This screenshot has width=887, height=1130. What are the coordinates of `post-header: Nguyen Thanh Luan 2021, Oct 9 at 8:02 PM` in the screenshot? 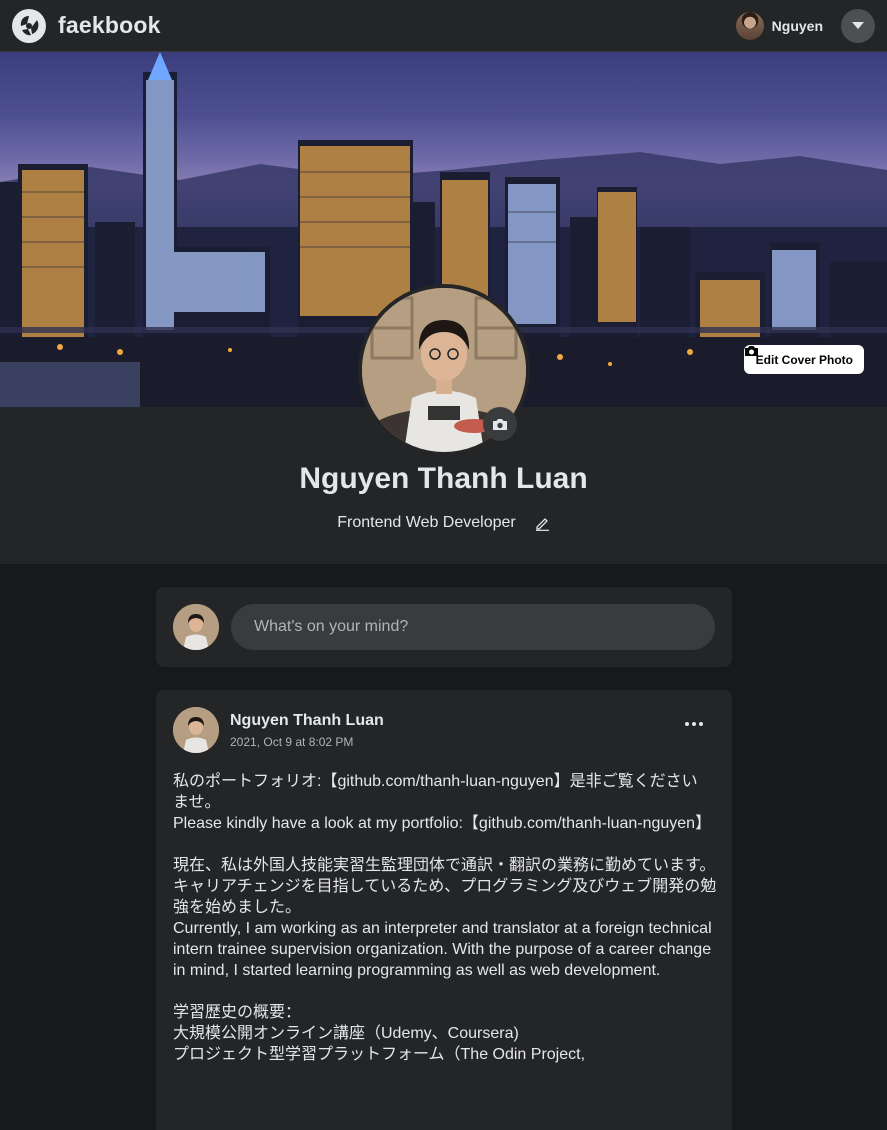 It's located at (278, 730).